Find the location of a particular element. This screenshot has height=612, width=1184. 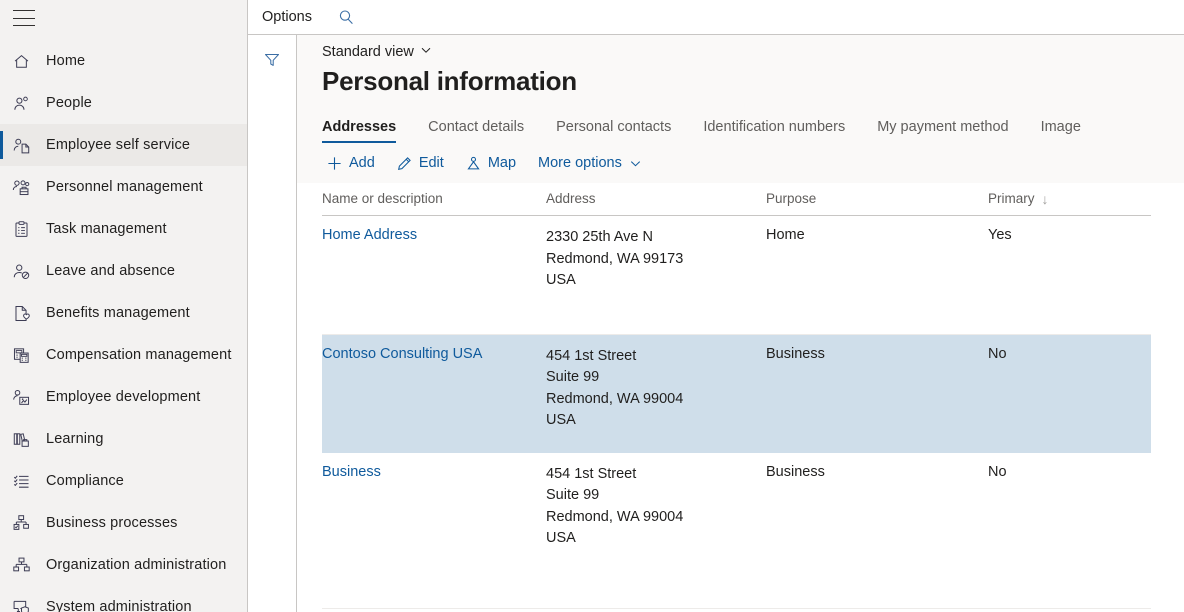

person-growth-icon is located at coordinates (24, 397).